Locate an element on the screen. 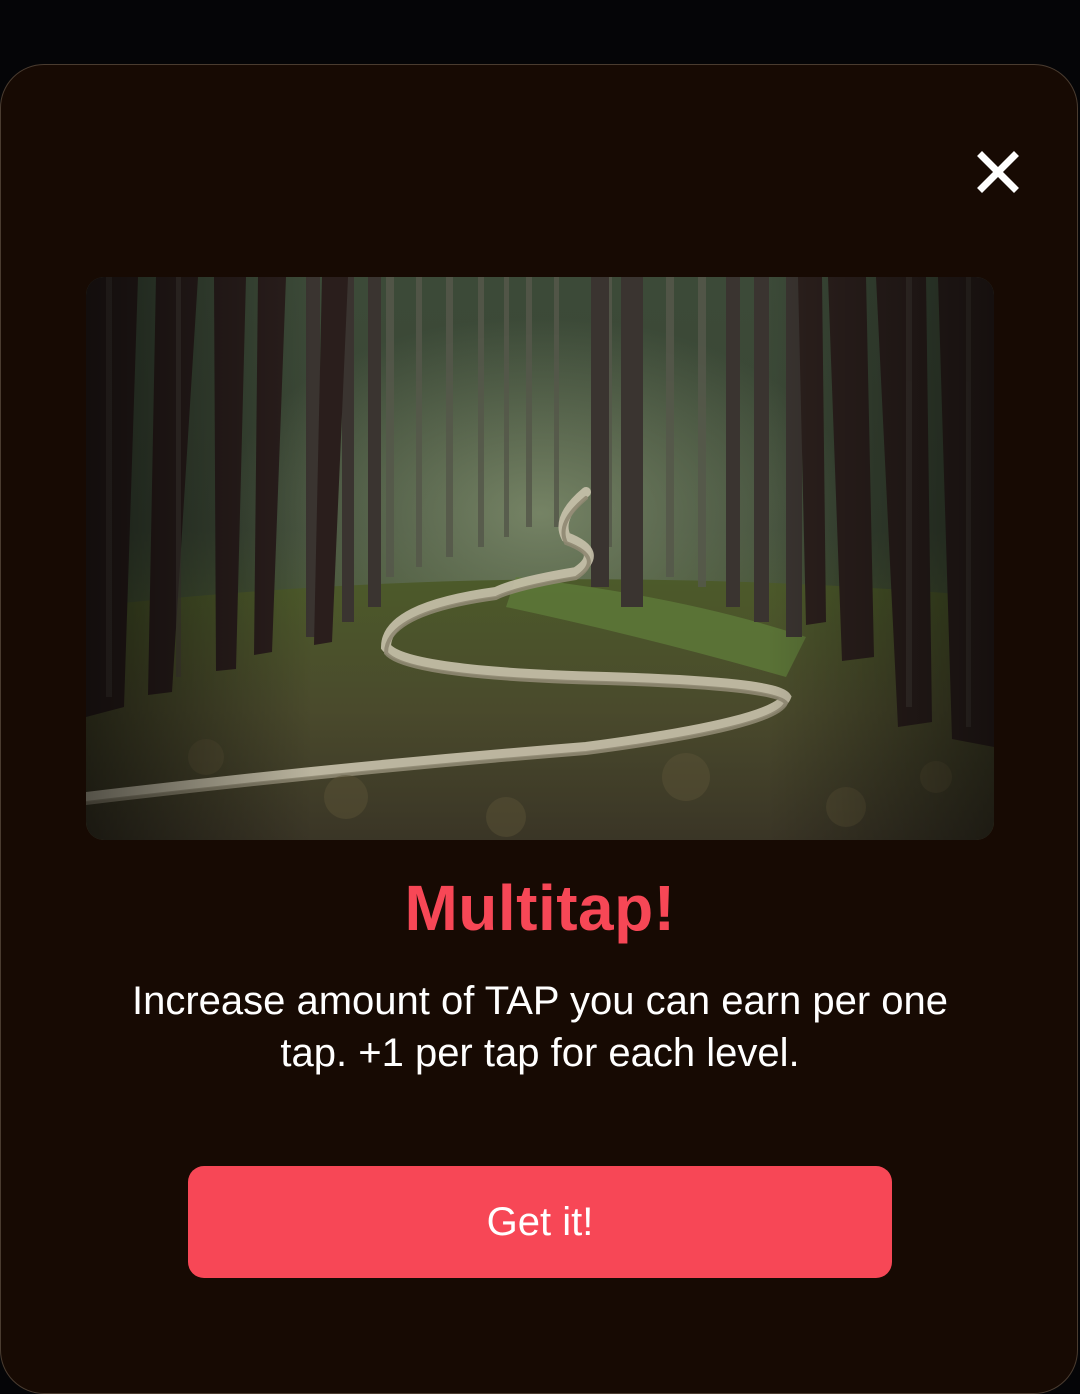 The image size is (1080, 1394). close-icon is located at coordinates (998, 172).